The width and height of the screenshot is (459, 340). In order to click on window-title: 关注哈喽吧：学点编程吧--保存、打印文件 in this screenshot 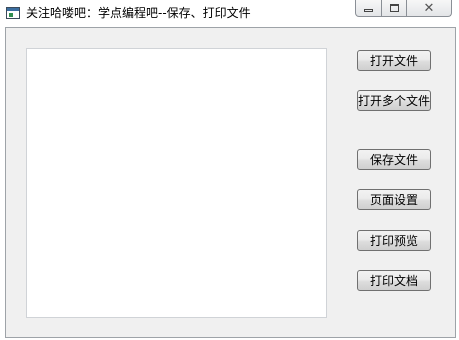, I will do `click(138, 13)`.